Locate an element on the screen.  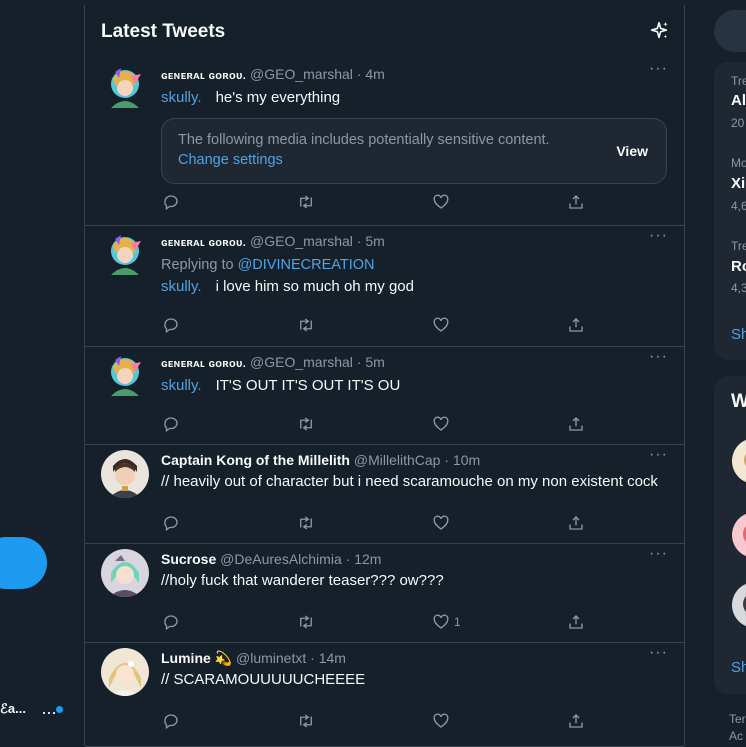
tweet-time: 14m is located at coordinates (332, 658).